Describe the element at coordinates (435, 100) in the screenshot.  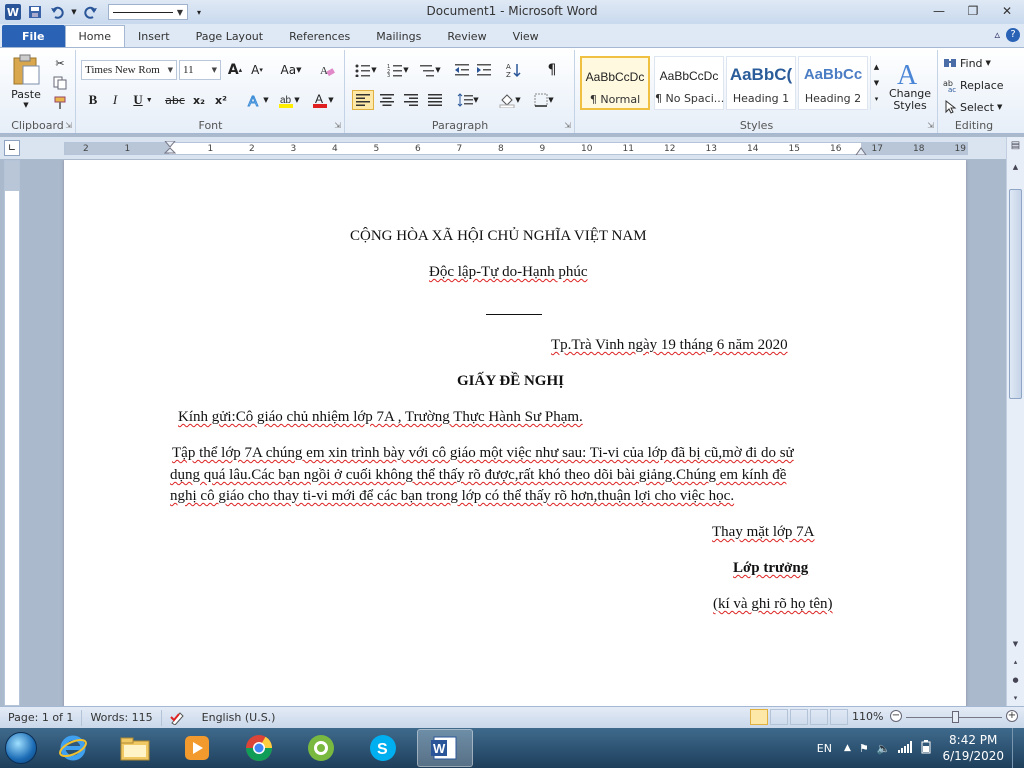
I see `justify-button` at that location.